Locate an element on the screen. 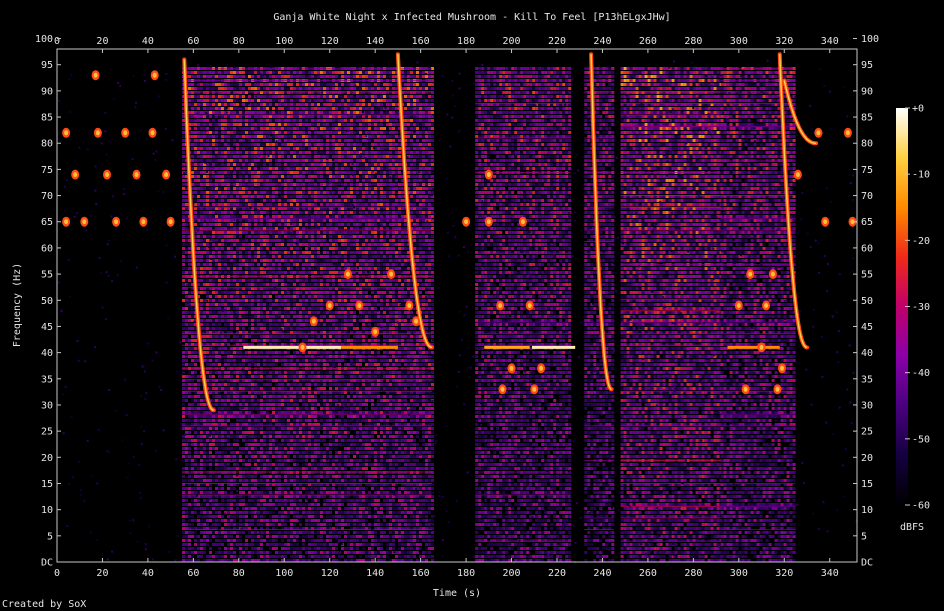  x-tick-label-top: 280 is located at coordinates (693, 41).